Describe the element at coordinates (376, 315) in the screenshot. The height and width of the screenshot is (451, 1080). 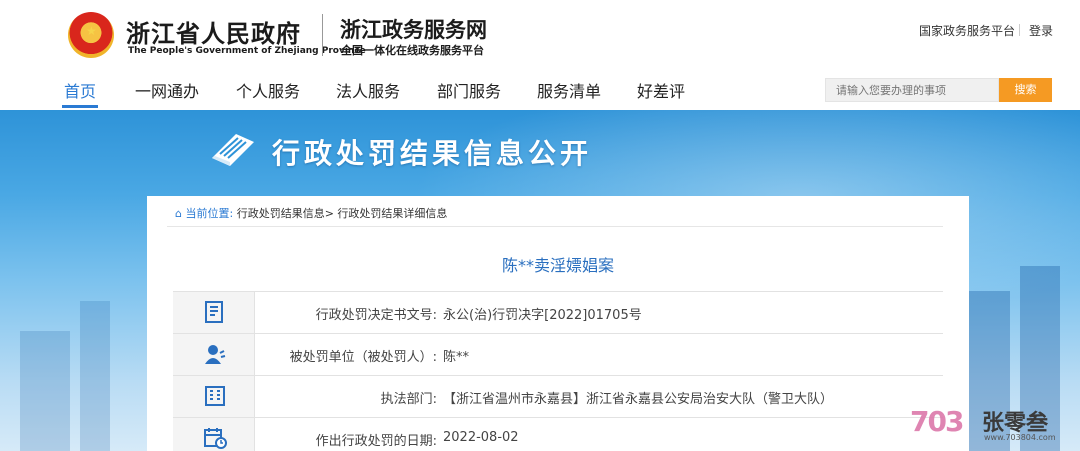
I see `row-label: 行政处罚决定书文号:` at that location.